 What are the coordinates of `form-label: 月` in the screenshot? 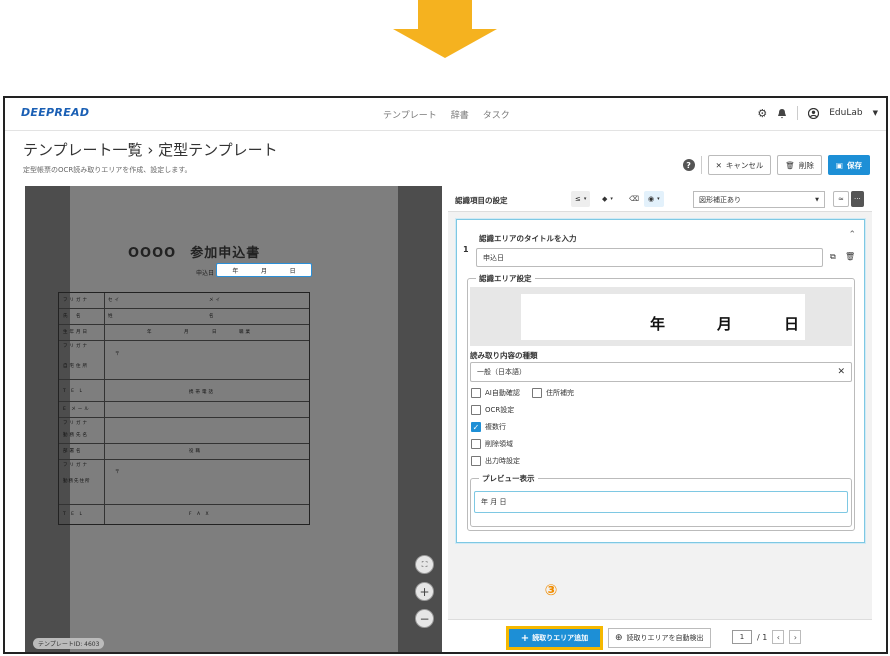 It's located at (187, 332).